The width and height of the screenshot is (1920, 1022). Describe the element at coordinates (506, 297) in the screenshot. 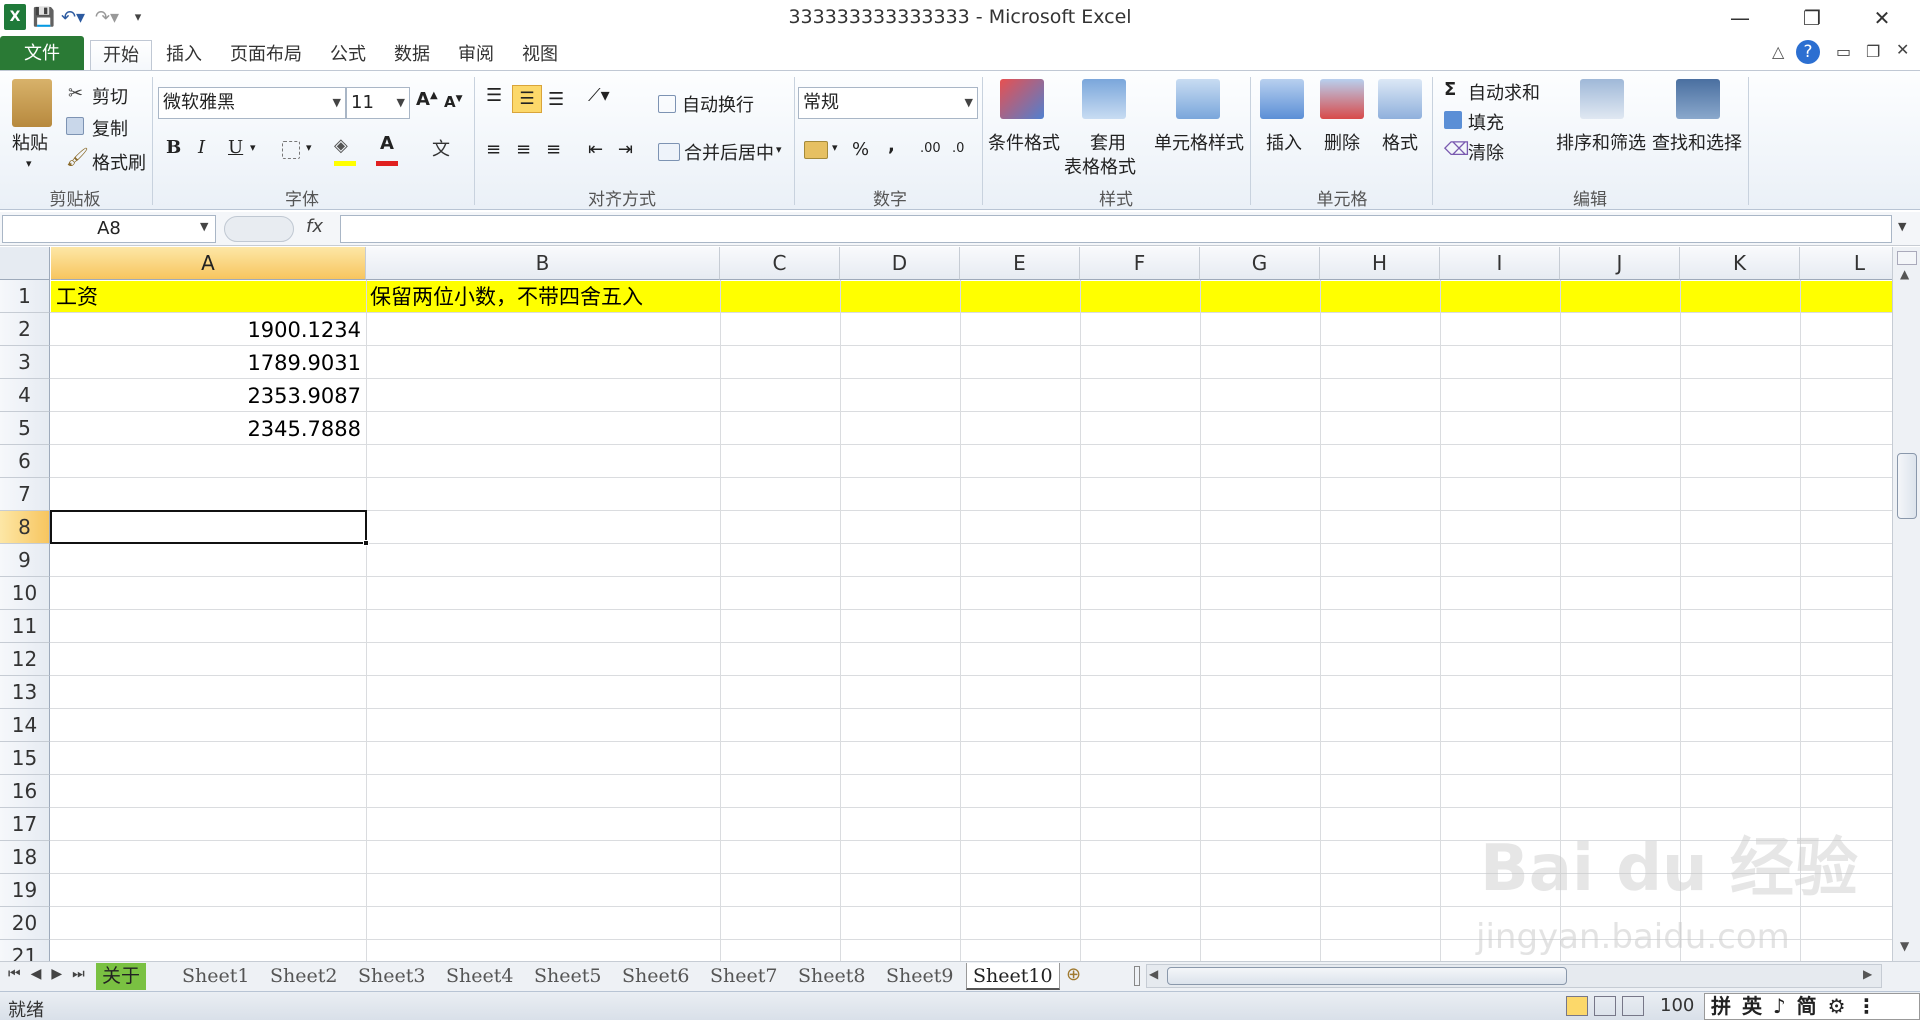

I see `cell-b1: 保留两位小数，不带四舍五入` at that location.